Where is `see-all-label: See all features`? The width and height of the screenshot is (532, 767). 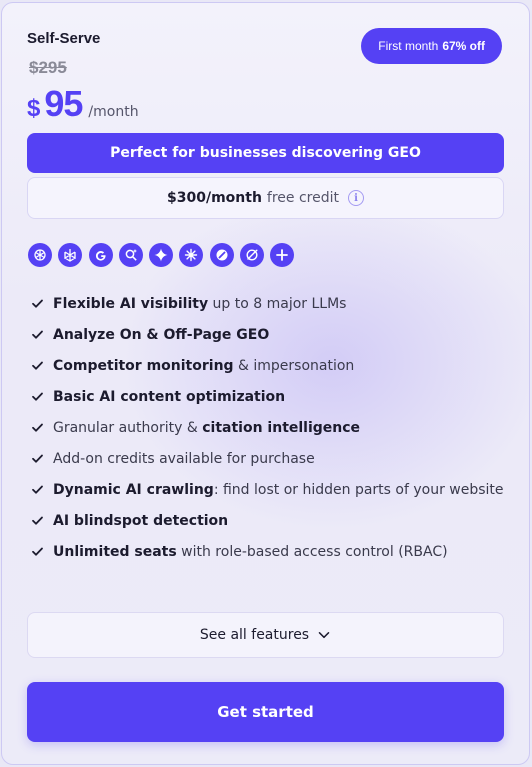
see-all-label: See all features is located at coordinates (254, 635).